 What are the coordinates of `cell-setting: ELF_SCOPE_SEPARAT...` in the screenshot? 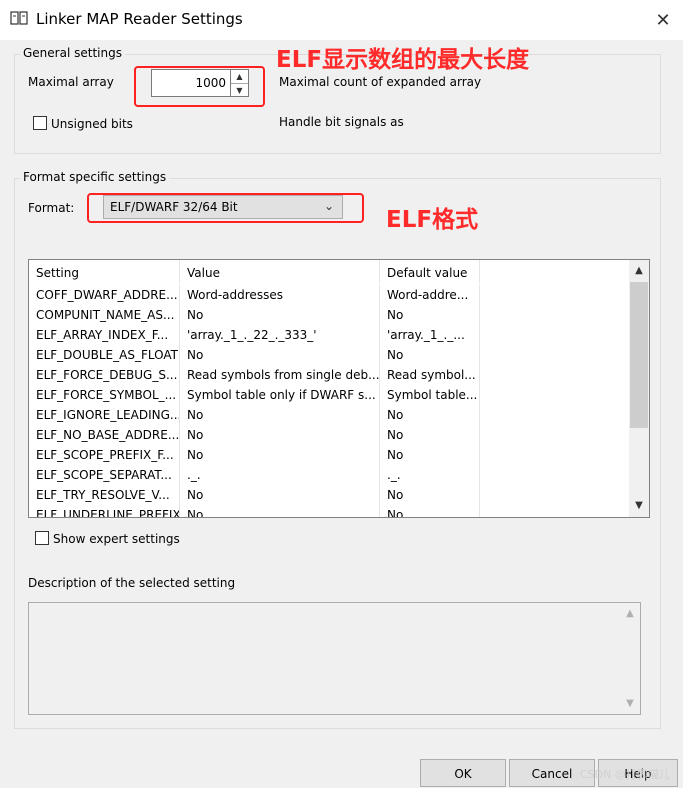 It's located at (104, 475).